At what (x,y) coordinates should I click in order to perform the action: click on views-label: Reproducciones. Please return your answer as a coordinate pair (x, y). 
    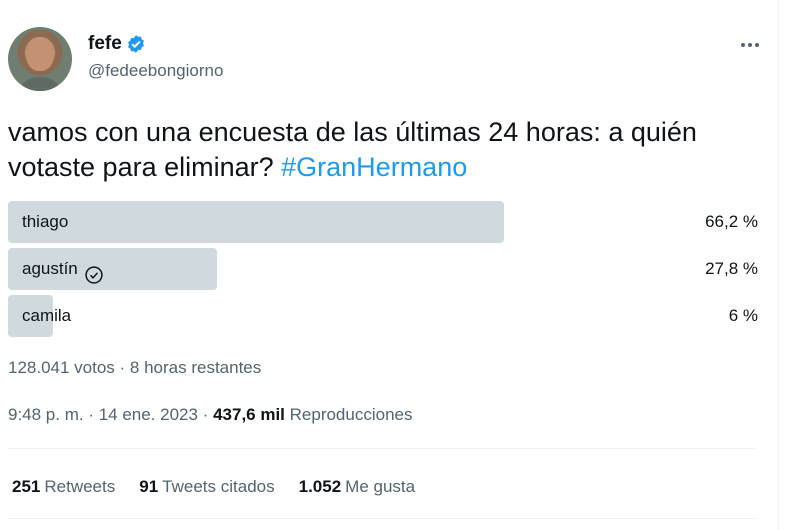
    Looking at the image, I should click on (348, 414).